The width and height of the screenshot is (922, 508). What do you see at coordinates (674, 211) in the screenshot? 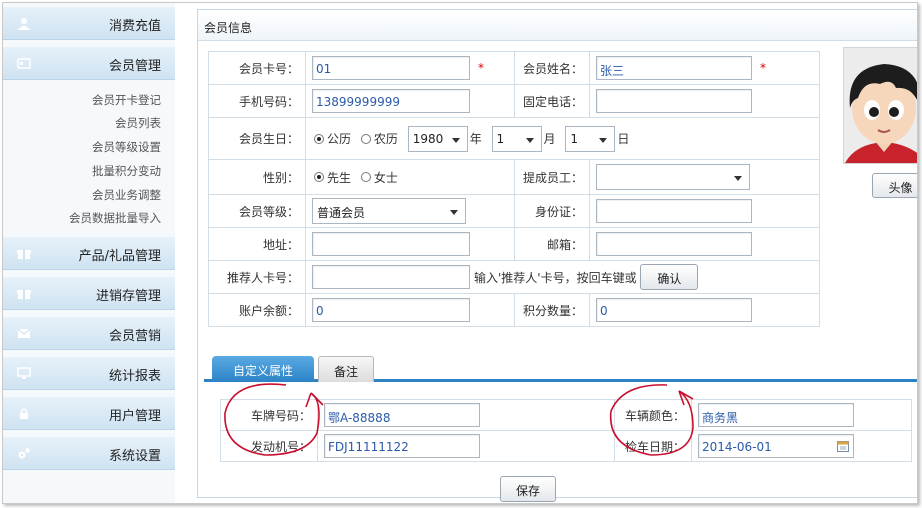
I see `id-input` at bounding box center [674, 211].